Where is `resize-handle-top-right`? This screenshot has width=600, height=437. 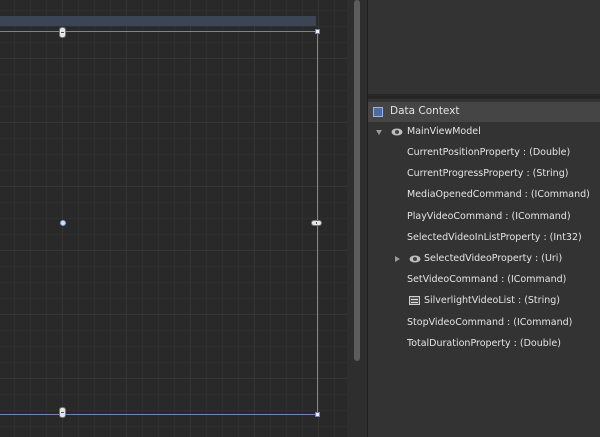
resize-handle-top-right is located at coordinates (317, 31).